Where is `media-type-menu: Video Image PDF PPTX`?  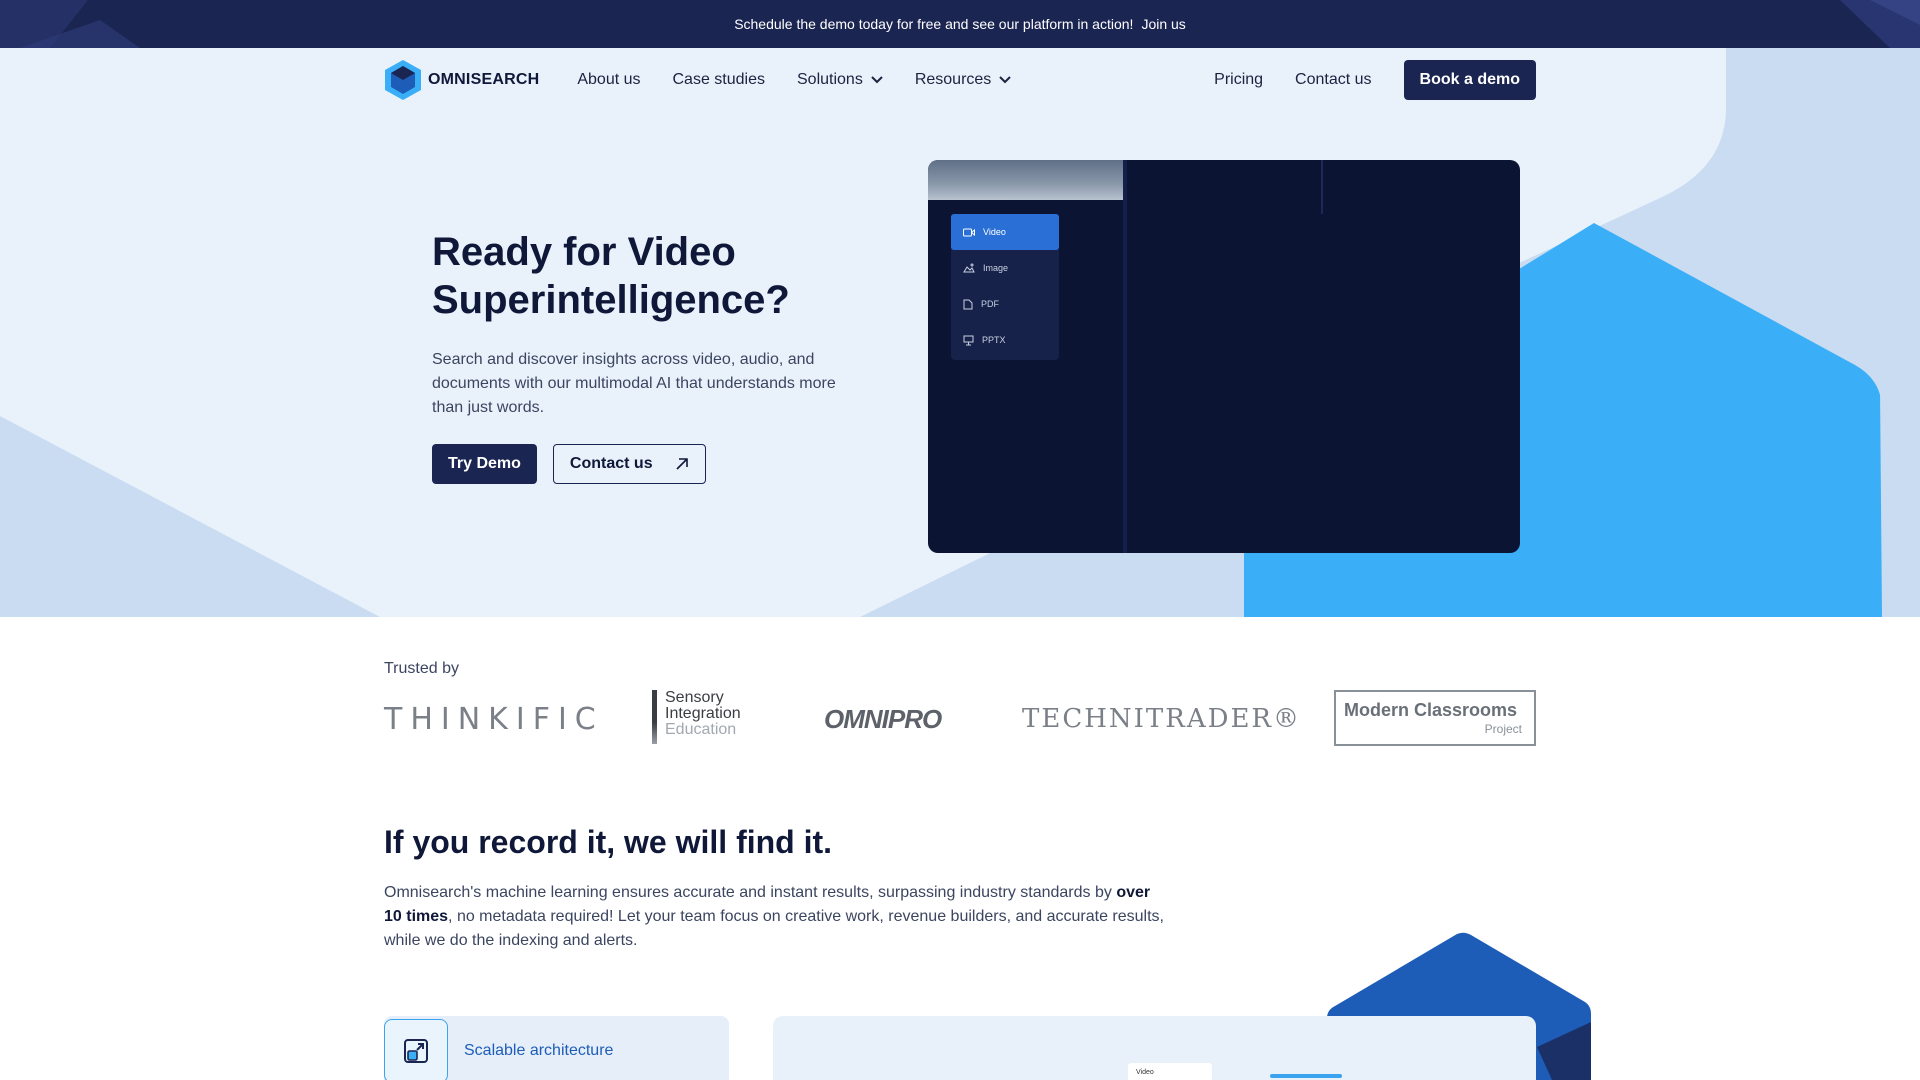 media-type-menu: Video Image PDF PPTX is located at coordinates (1005, 287).